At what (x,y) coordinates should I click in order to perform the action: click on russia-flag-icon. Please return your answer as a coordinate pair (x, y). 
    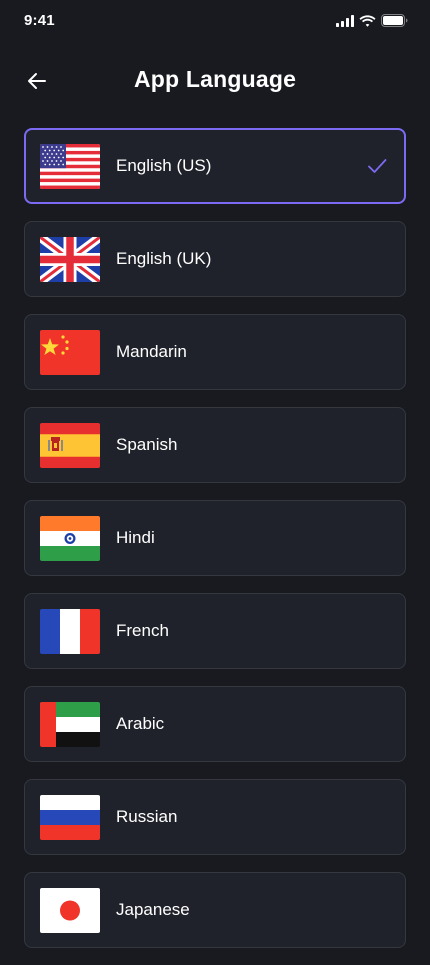
    Looking at the image, I should click on (70, 817).